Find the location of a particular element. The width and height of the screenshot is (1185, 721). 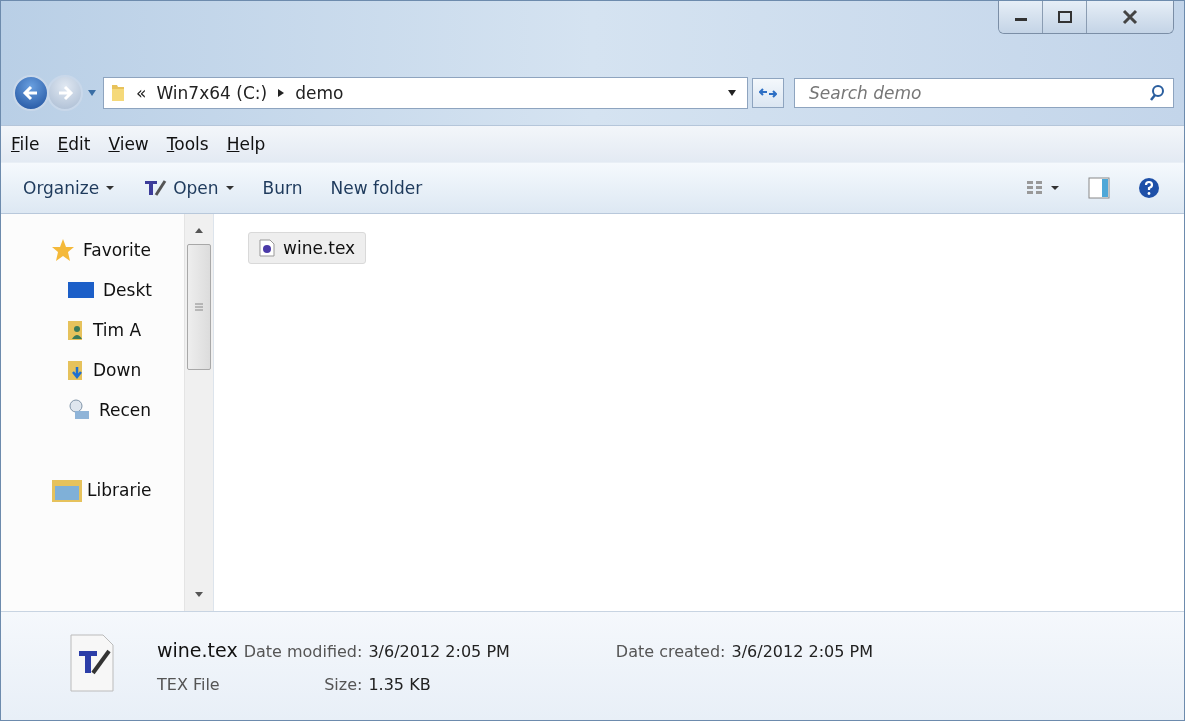

menu-item: File is located at coordinates (25, 144).